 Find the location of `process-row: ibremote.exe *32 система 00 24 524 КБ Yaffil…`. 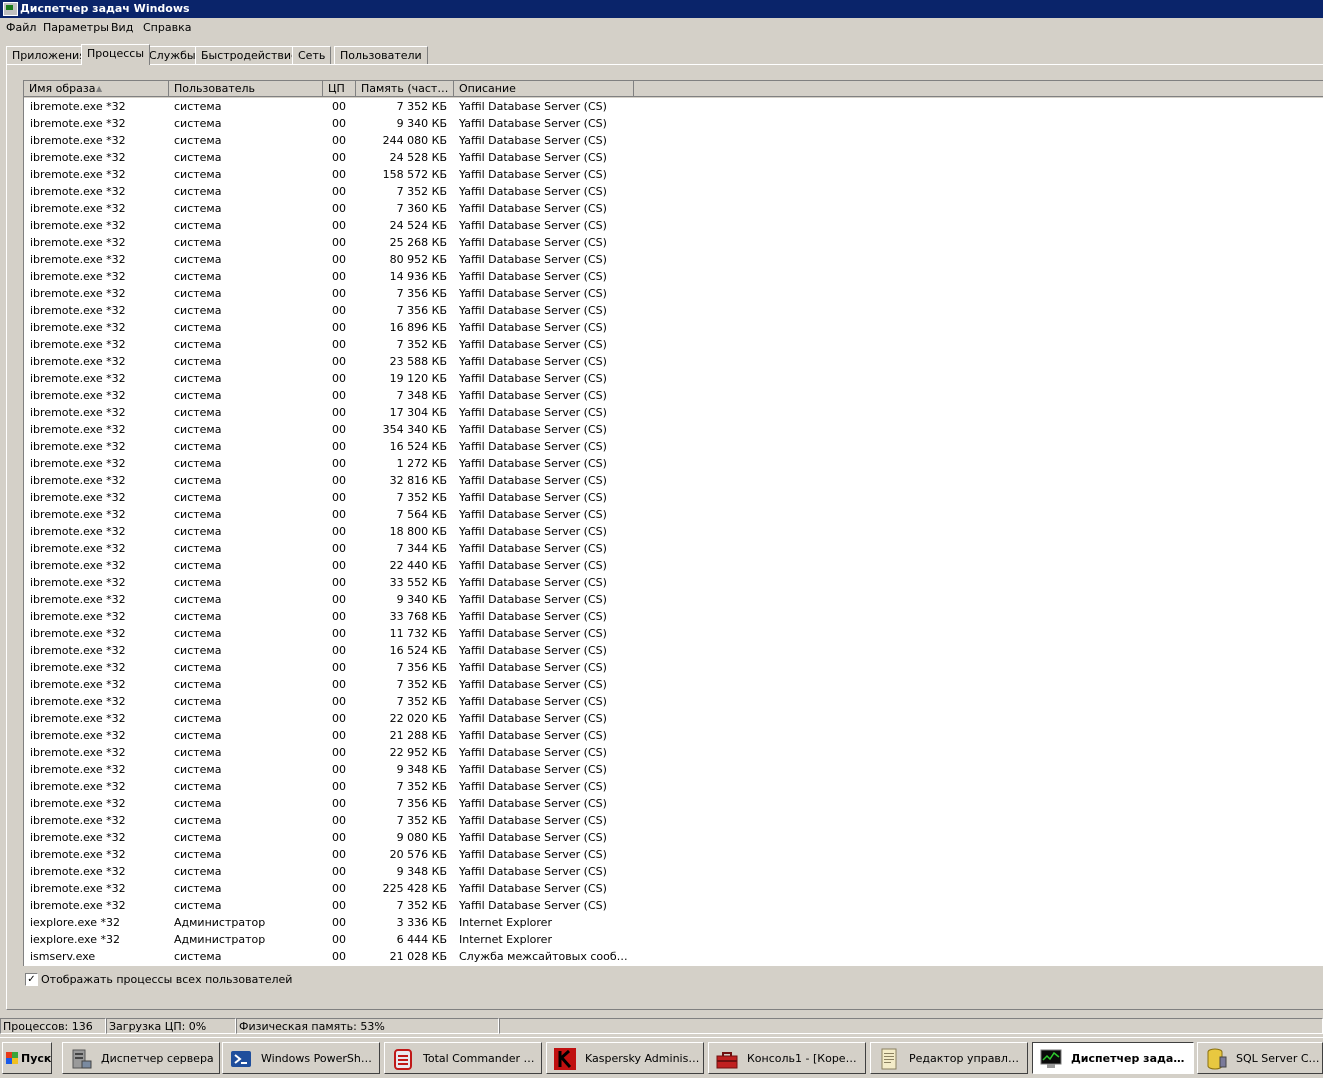

process-row: ibremote.exe *32 система 00 24 524 КБ Yaffil… is located at coordinates (673, 226).